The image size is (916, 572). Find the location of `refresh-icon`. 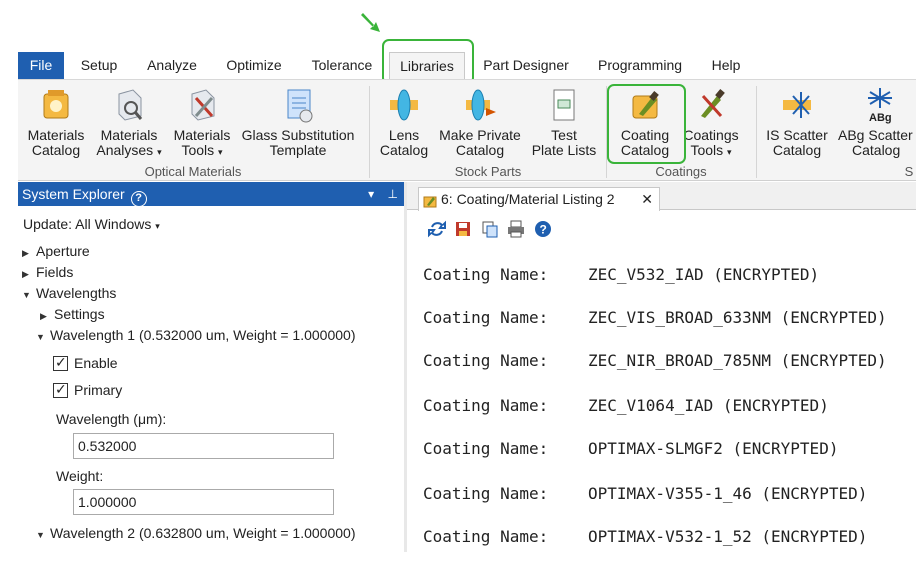

refresh-icon is located at coordinates (437, 229).